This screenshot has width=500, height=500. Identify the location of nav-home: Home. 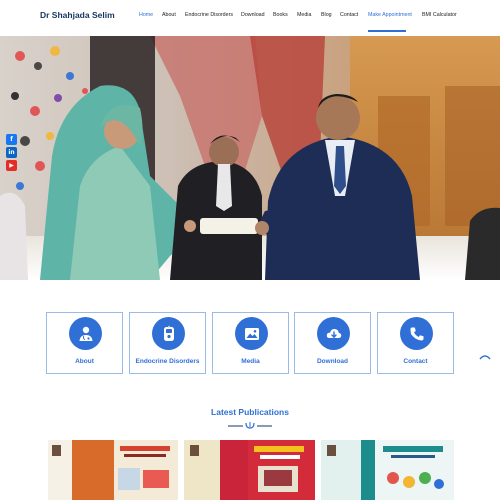
(146, 15).